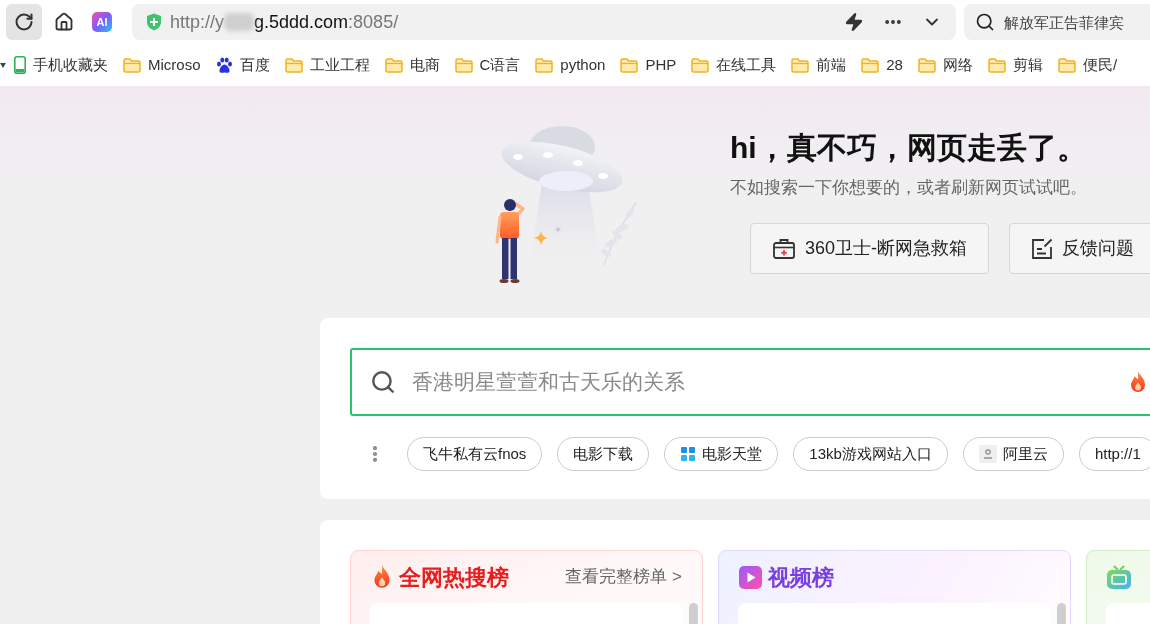  Describe the element at coordinates (623, 577) in the screenshot. I see `view-full-list-link: 查看完整榜单 >` at that location.